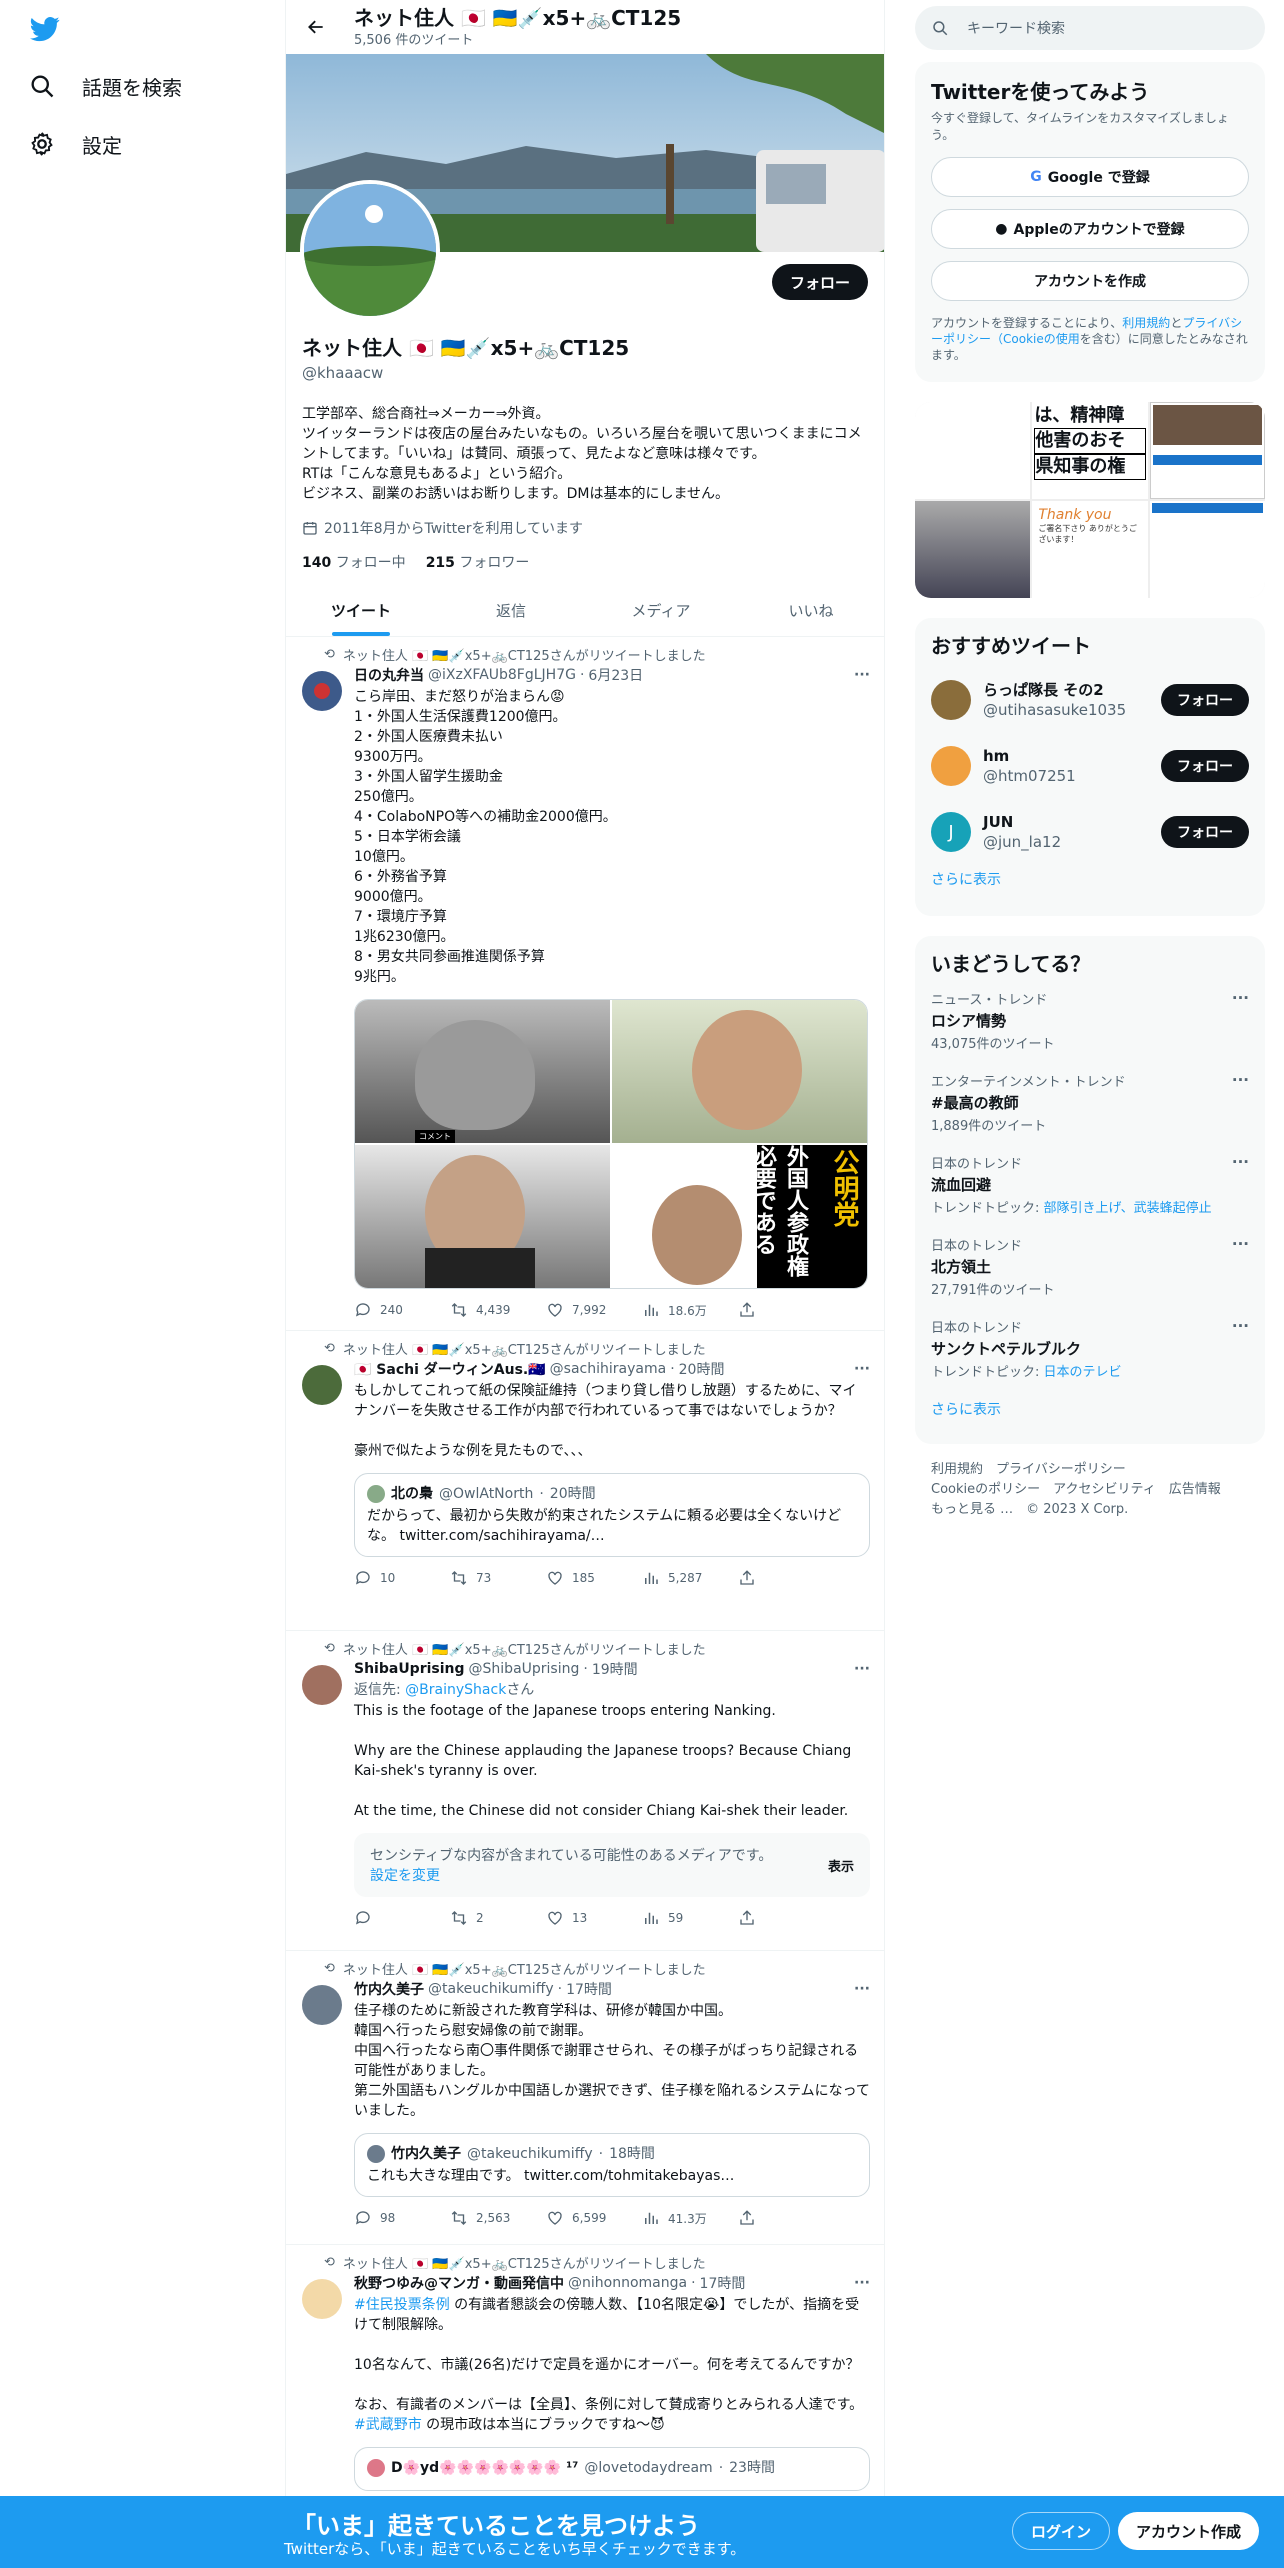 The image size is (1284, 2568). Describe the element at coordinates (594, 1310) in the screenshot. I see `like-button: 7,992` at that location.